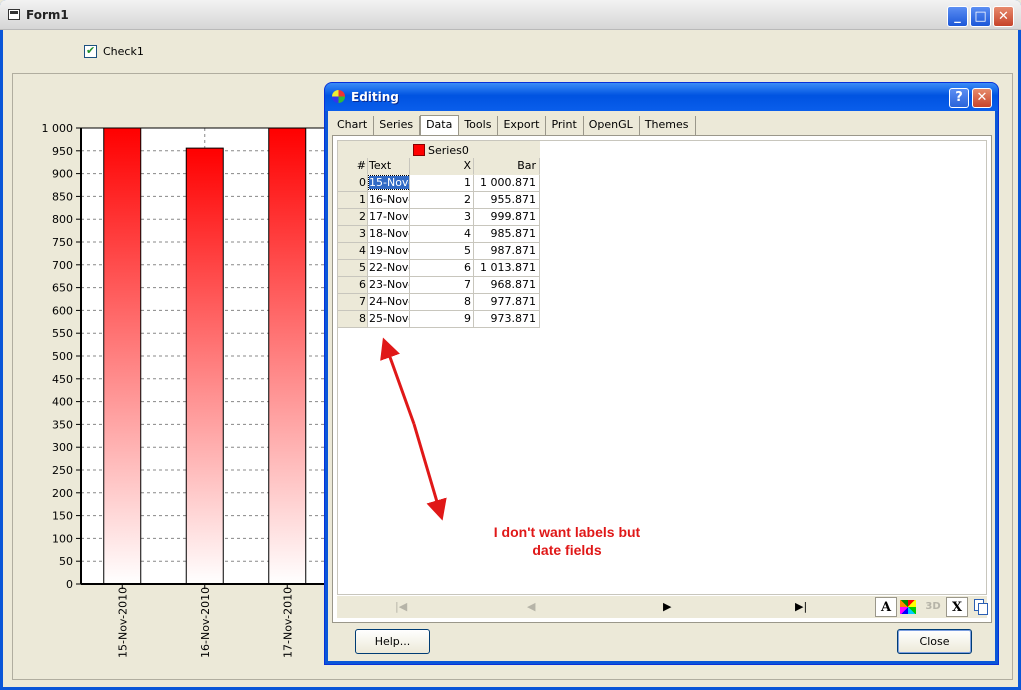  What do you see at coordinates (442, 251) in the screenshot?
I see `cell-x: 5` at bounding box center [442, 251].